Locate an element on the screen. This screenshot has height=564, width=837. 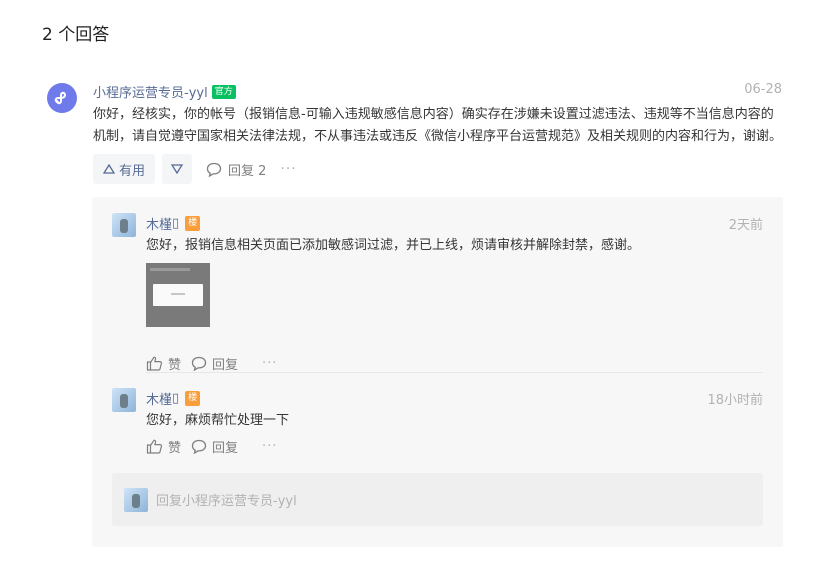
answers-count-title: 2 个回答 is located at coordinates (76, 35).